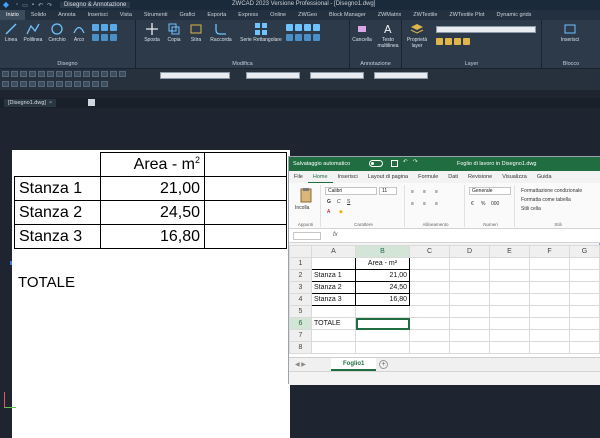 The image size is (600, 438). Describe the element at coordinates (514, 15) in the screenshot. I see `tab-dynamic-grids: Dynamic grids` at that location.